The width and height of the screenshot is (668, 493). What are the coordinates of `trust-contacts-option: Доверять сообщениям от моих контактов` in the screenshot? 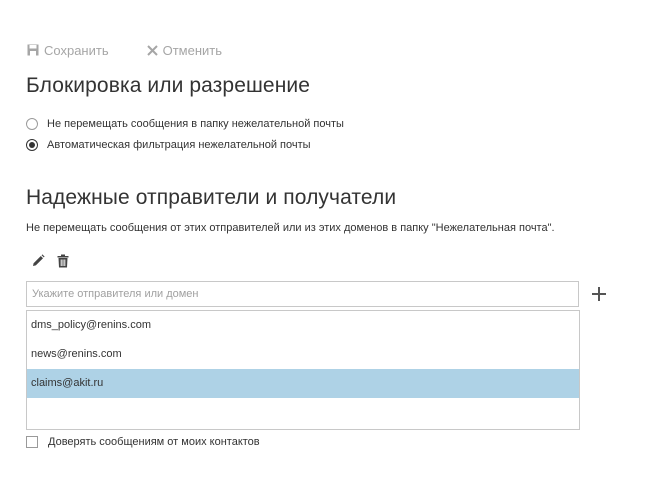 It's located at (143, 442).